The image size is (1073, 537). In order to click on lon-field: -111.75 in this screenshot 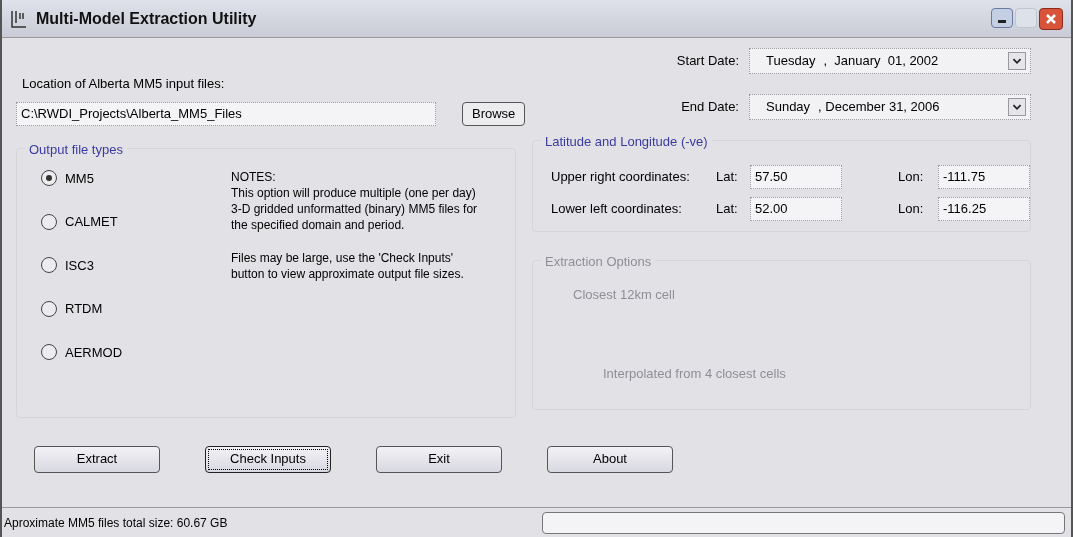, I will do `click(984, 176)`.